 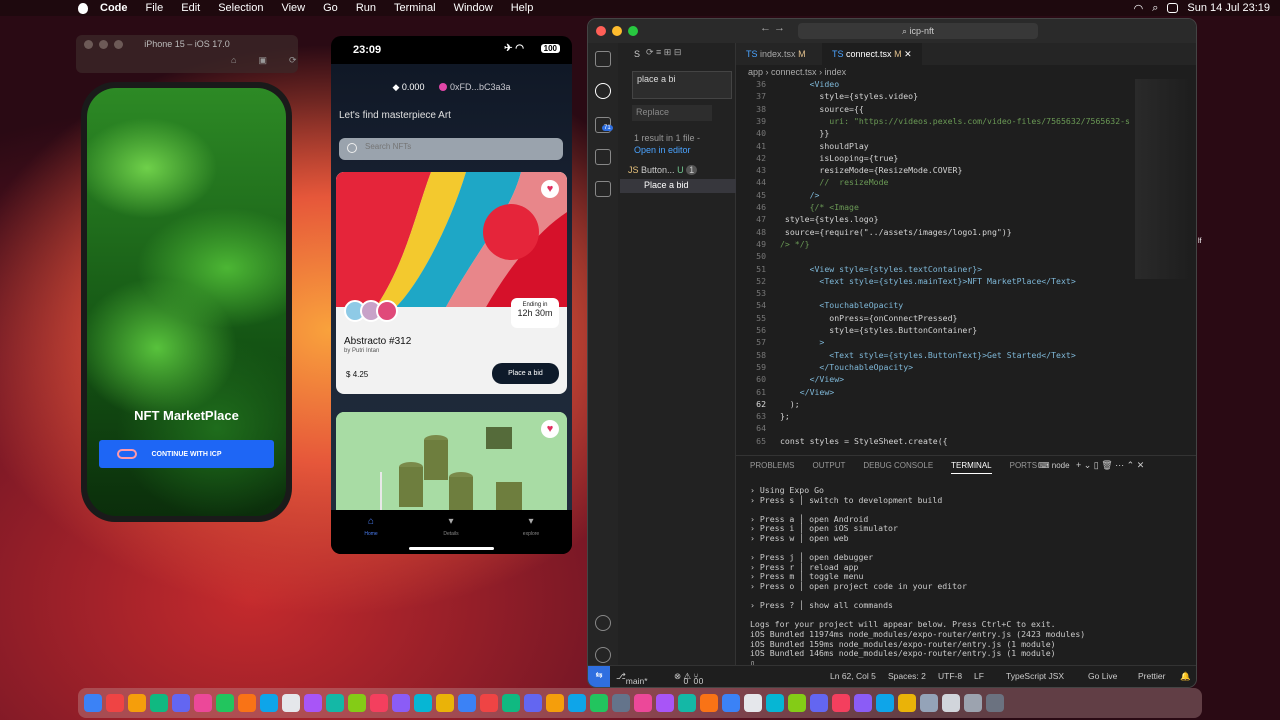 I want to click on tab-output: OUTPUT, so click(x=828, y=467).